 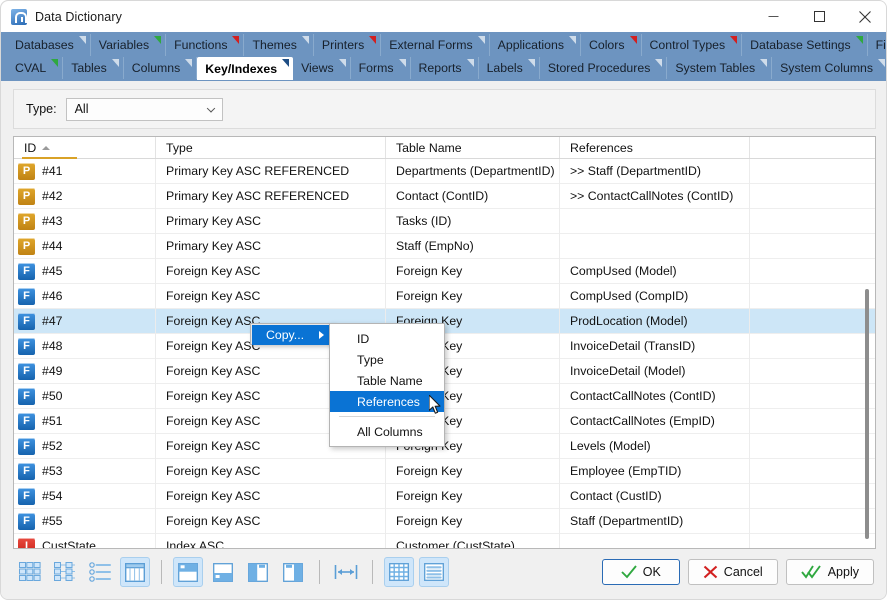 What do you see at coordinates (160, 68) in the screenshot?
I see `tab-columns: Columns` at bounding box center [160, 68].